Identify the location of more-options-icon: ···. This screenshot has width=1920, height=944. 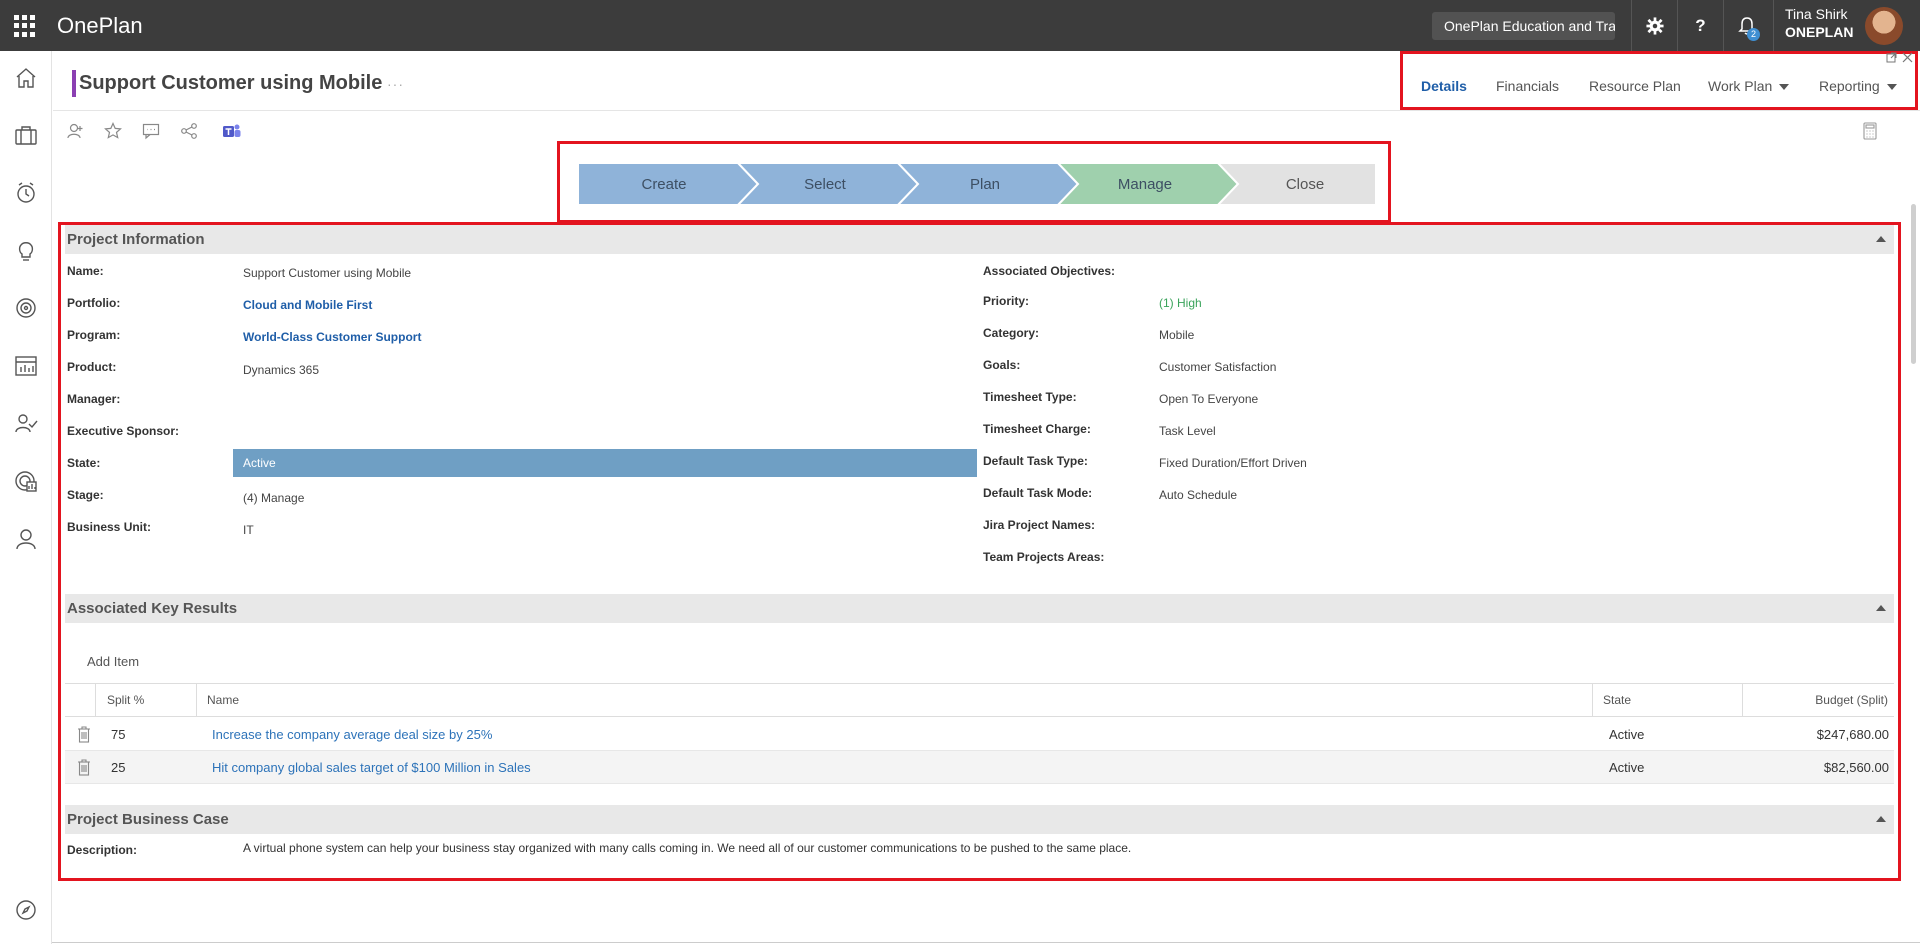
(395, 84).